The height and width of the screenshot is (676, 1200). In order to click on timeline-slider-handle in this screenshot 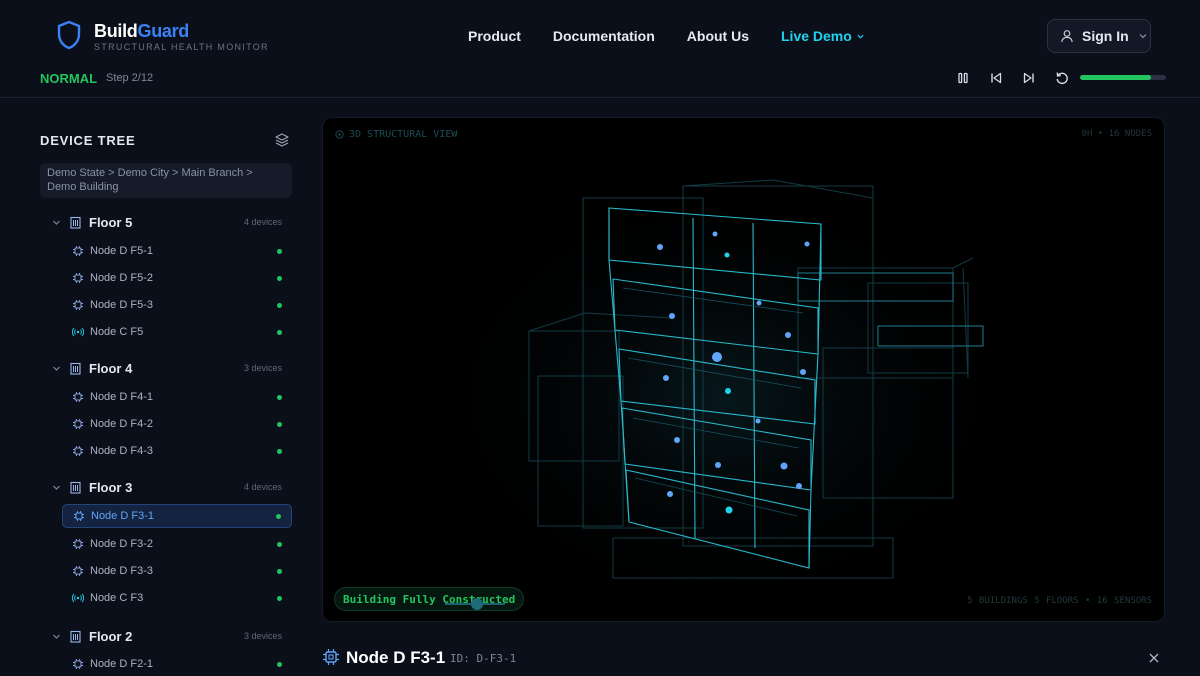, I will do `click(477, 604)`.